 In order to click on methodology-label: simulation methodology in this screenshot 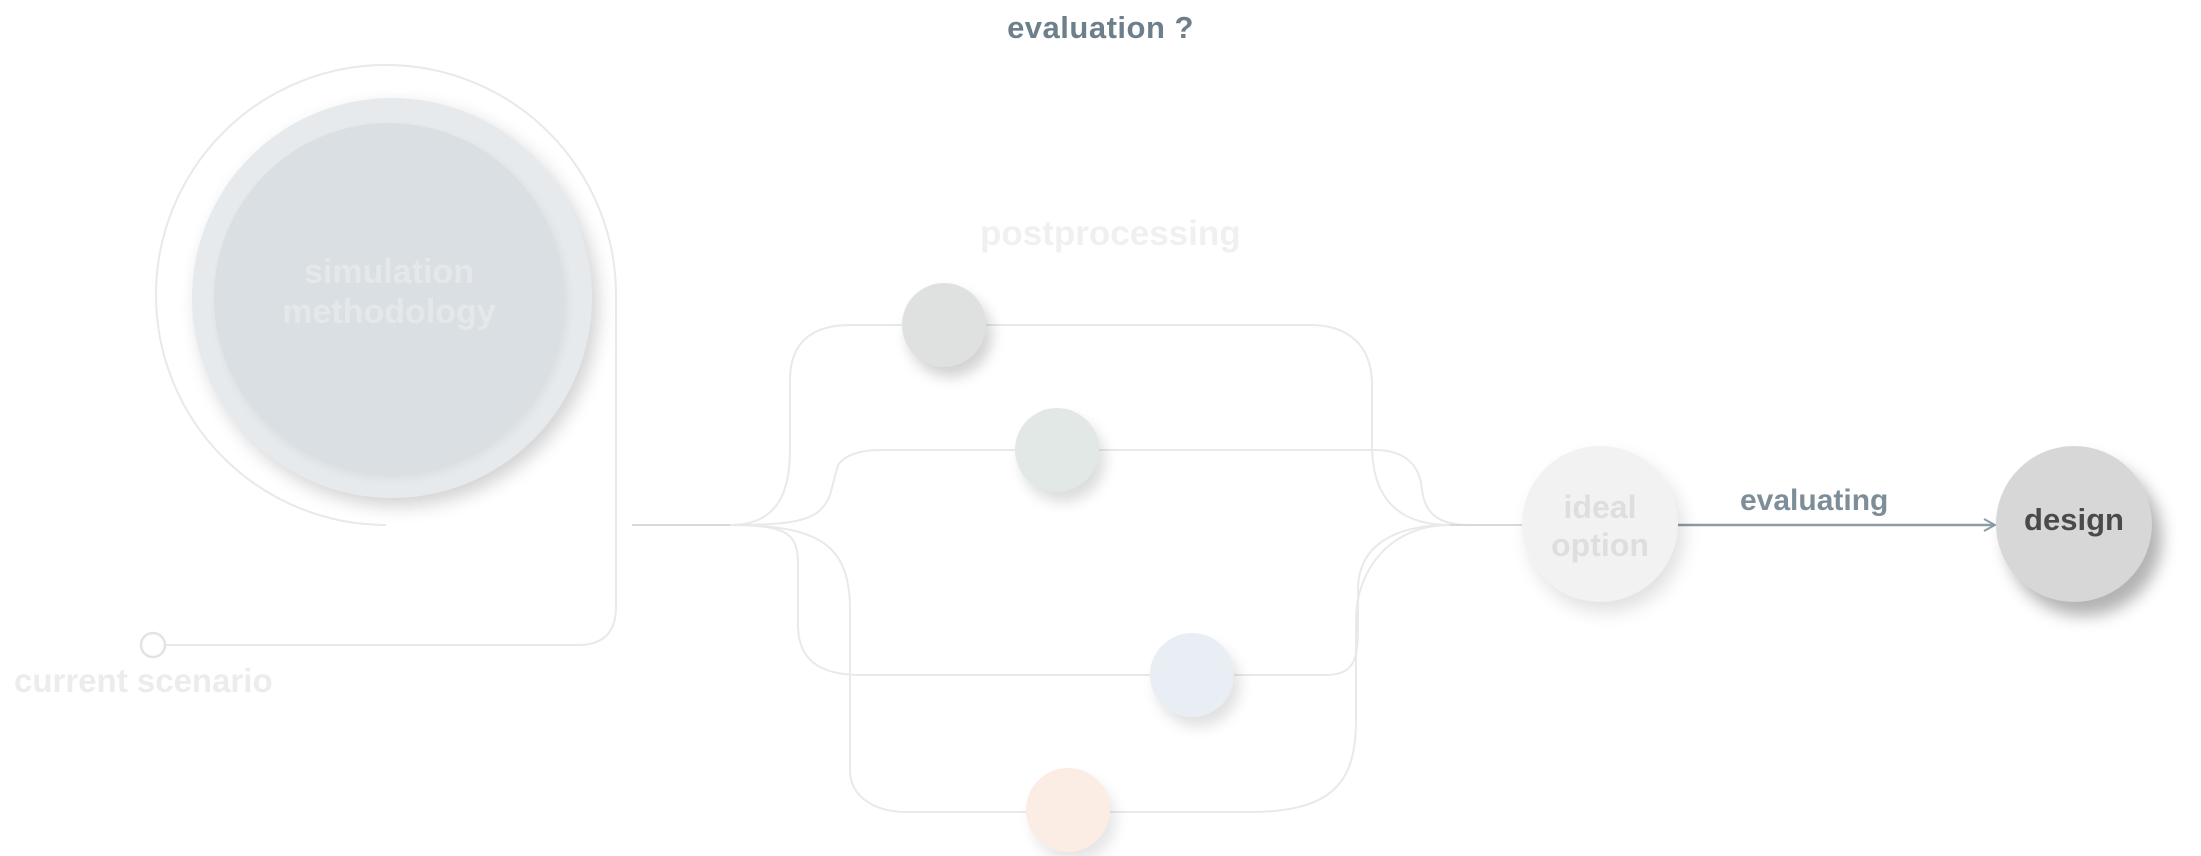, I will do `click(389, 292)`.